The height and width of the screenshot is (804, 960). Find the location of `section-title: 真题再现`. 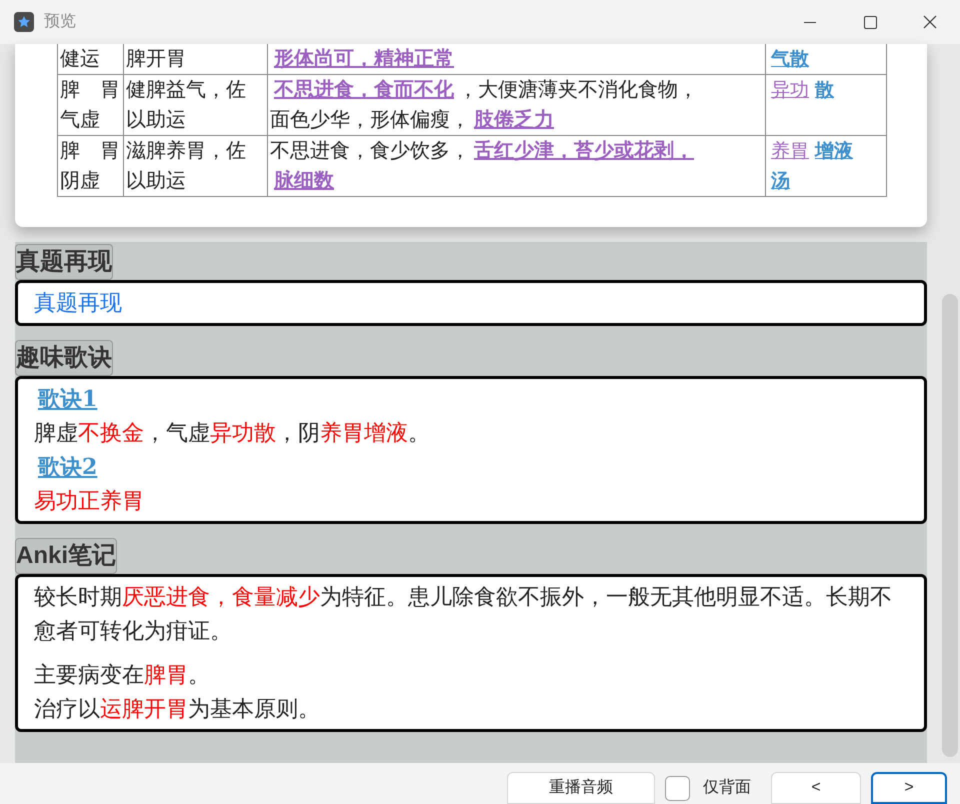

section-title: 真题再现 is located at coordinates (64, 262).